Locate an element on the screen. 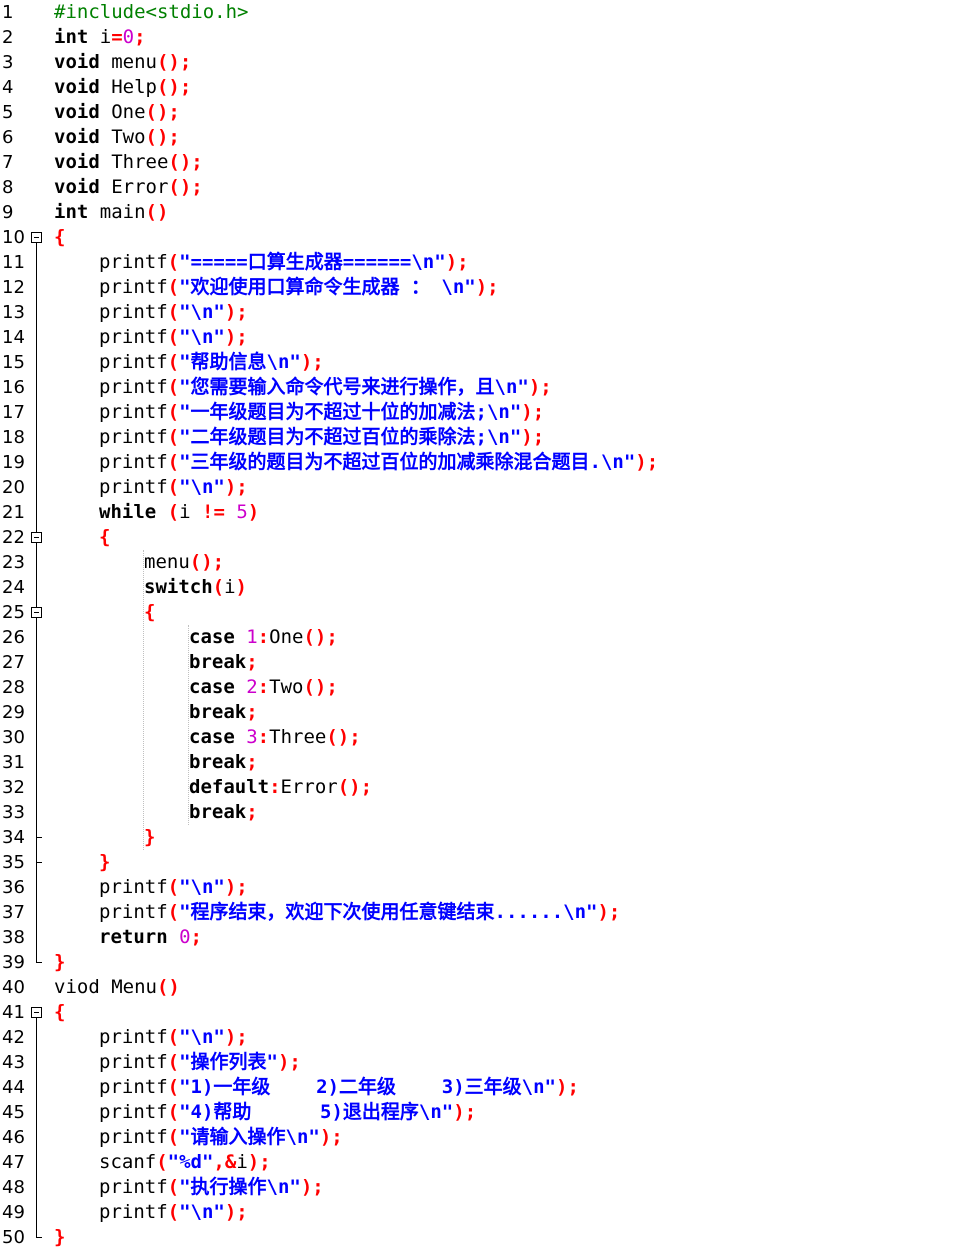 The height and width of the screenshot is (1250, 956). code-line: 3 void menu(); is located at coordinates (478, 62).